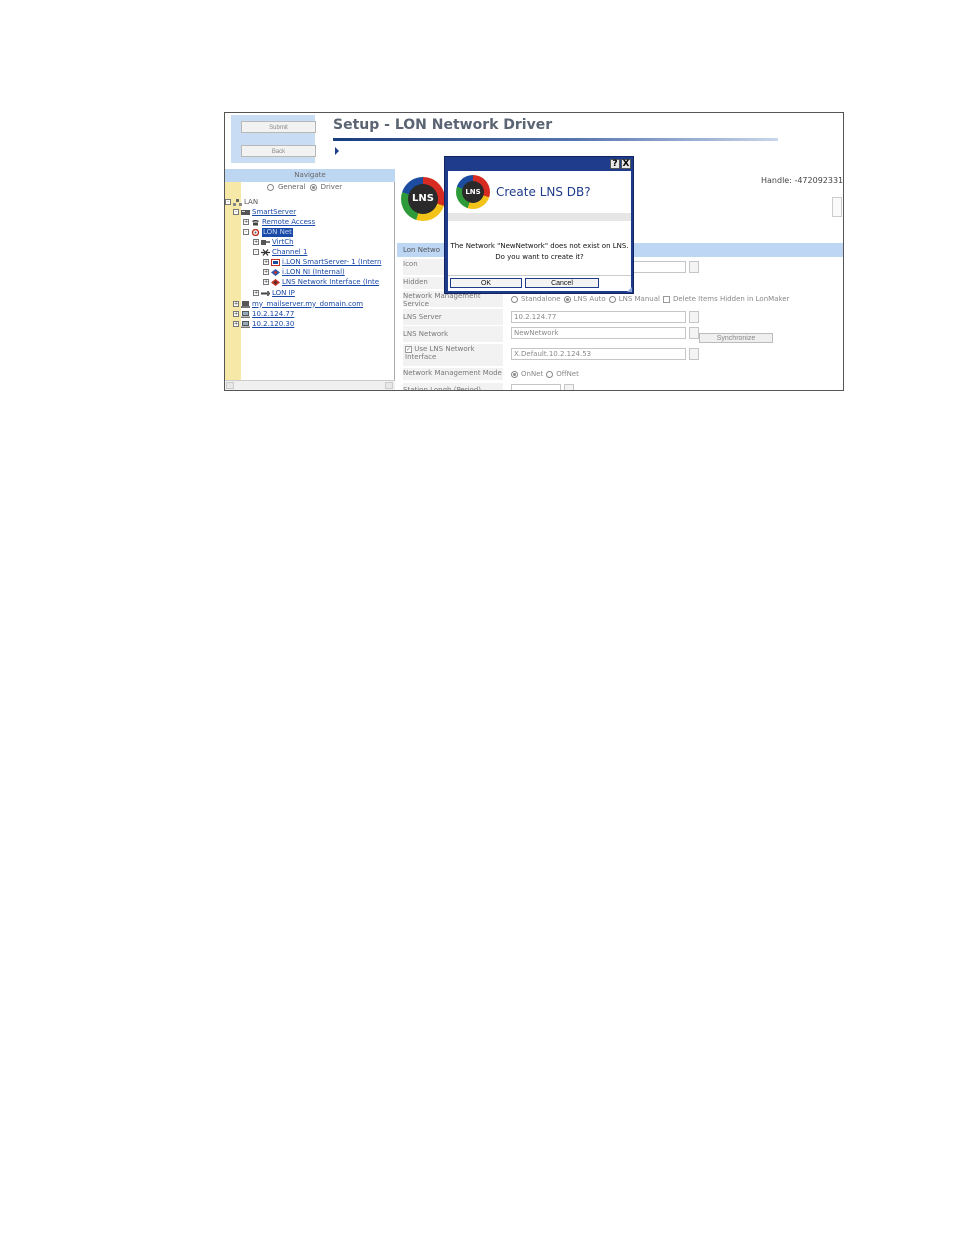 This screenshot has width=954, height=1235. I want to click on tree-item-channel-1: - Channel 1, so click(280, 252).